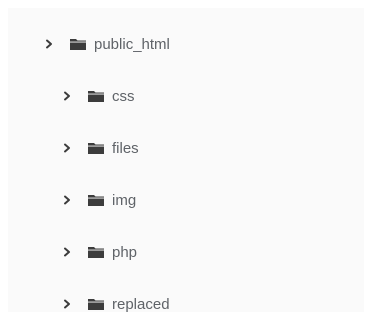  I want to click on tree-item-public-html: public_html, so click(106, 44).